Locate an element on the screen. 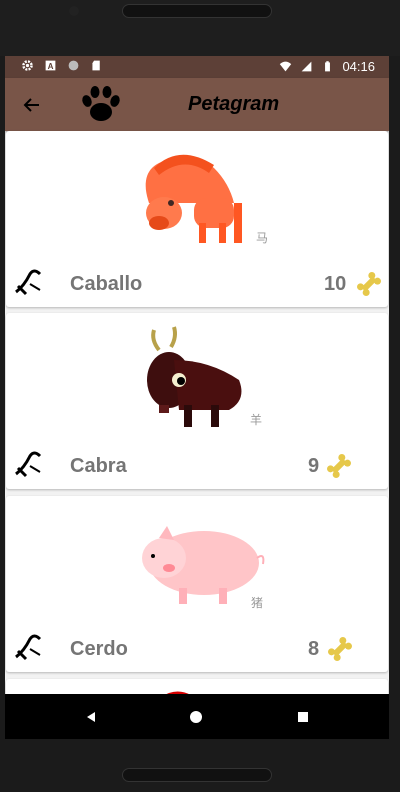 The image size is (400, 792). recents-square-icon is located at coordinates (303, 716).